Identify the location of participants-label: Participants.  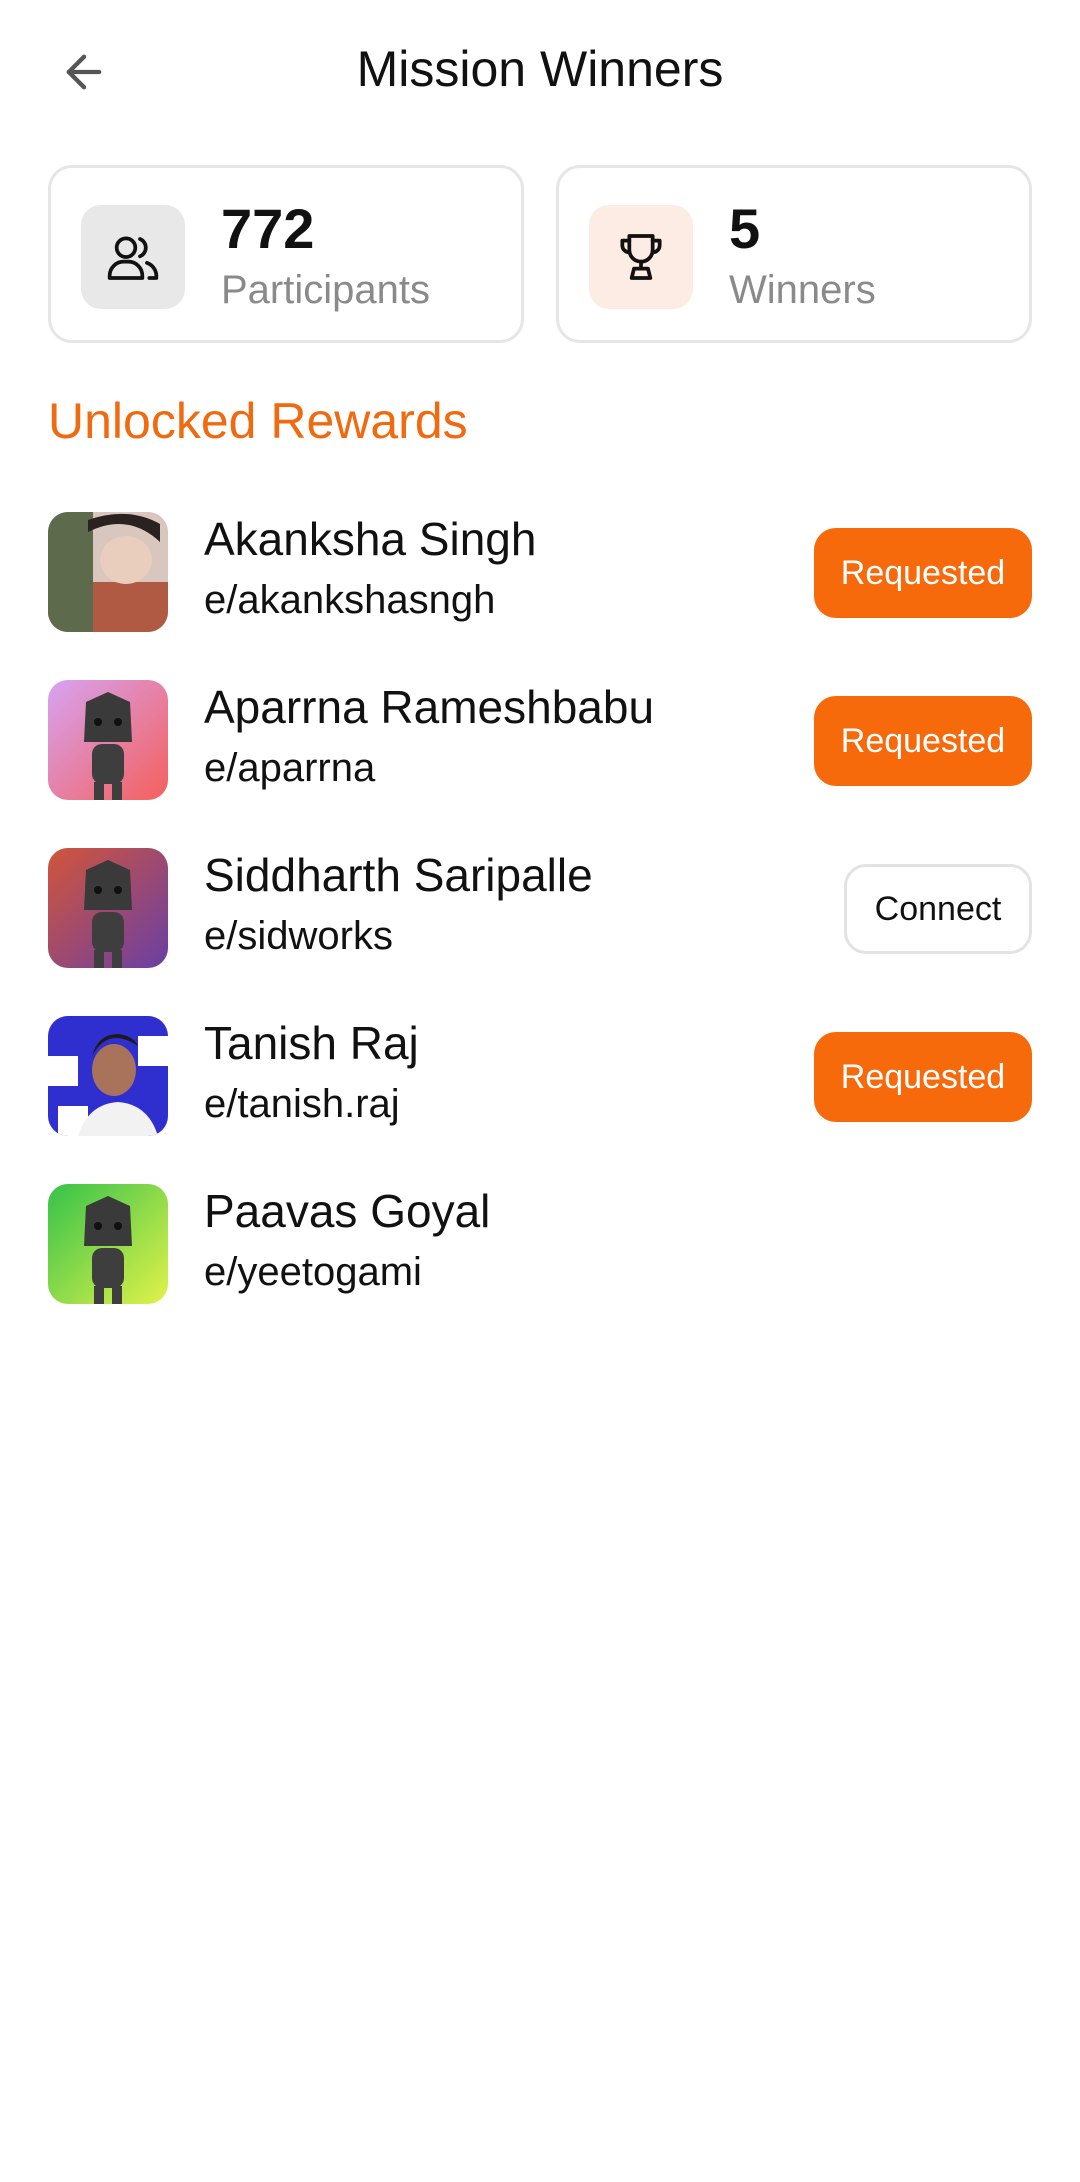
(325, 290).